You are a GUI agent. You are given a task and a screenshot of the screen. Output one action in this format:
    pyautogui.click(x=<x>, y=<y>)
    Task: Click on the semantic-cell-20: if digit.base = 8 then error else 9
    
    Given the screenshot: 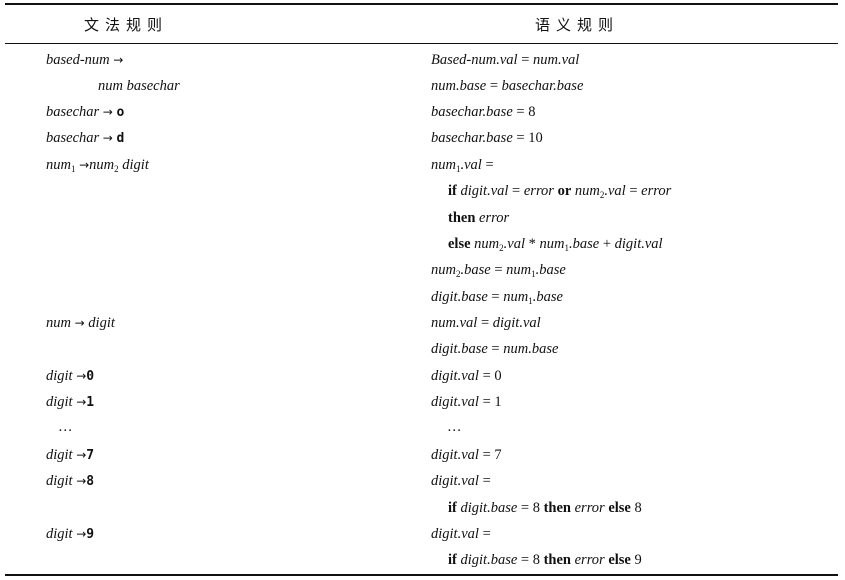 What is the action you would take?
    pyautogui.click(x=545, y=560)
    